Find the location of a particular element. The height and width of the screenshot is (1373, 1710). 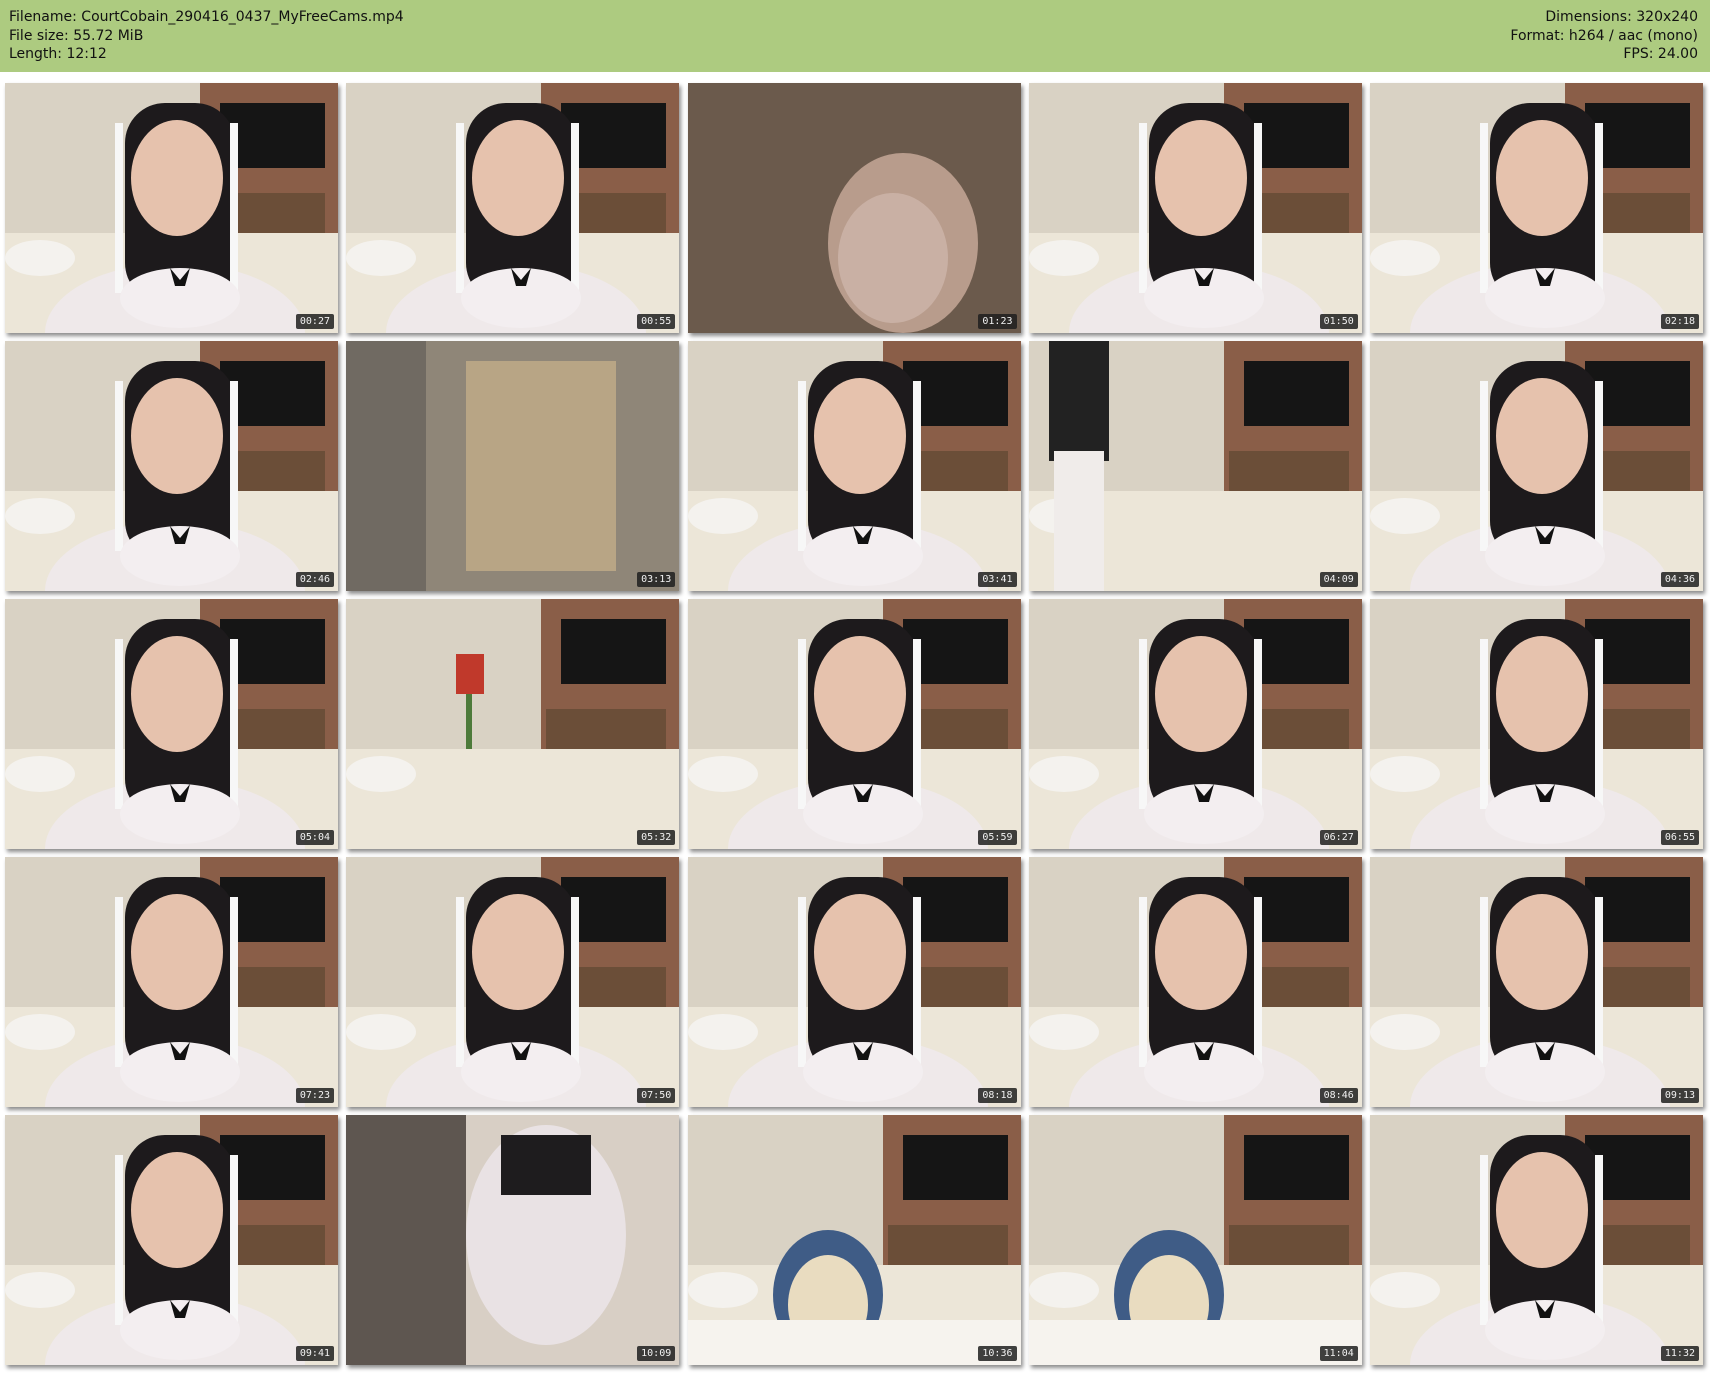

timestamp-badge: 00:55 is located at coordinates (656, 321).